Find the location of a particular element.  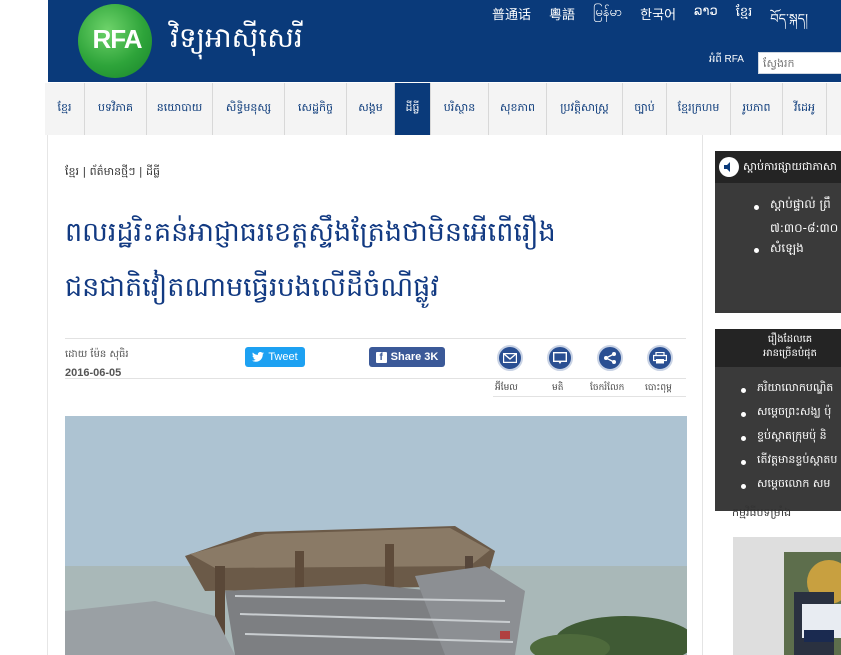

tool-label: ចែករំលែក is located at coordinates (607, 388).